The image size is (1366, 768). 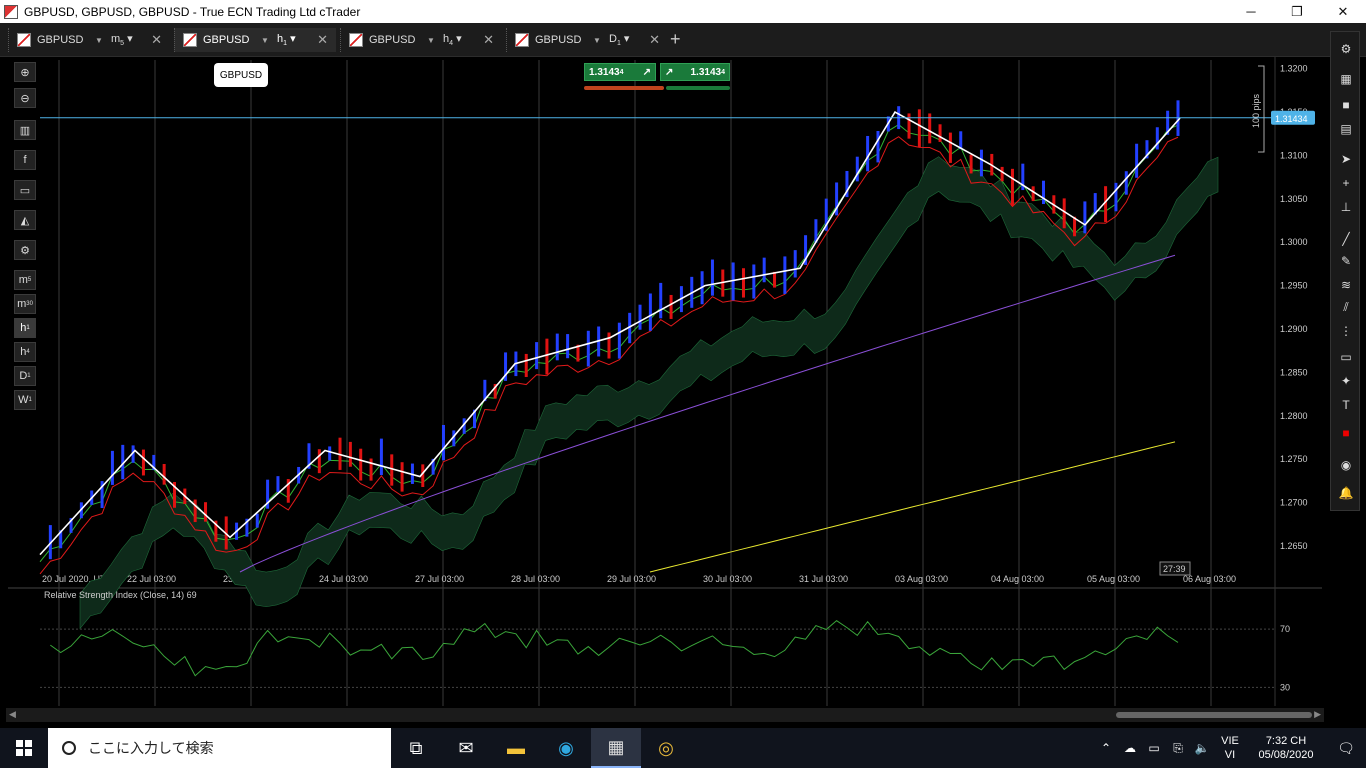 I want to click on measure-icon: ⊥, so click(x=1346, y=207).